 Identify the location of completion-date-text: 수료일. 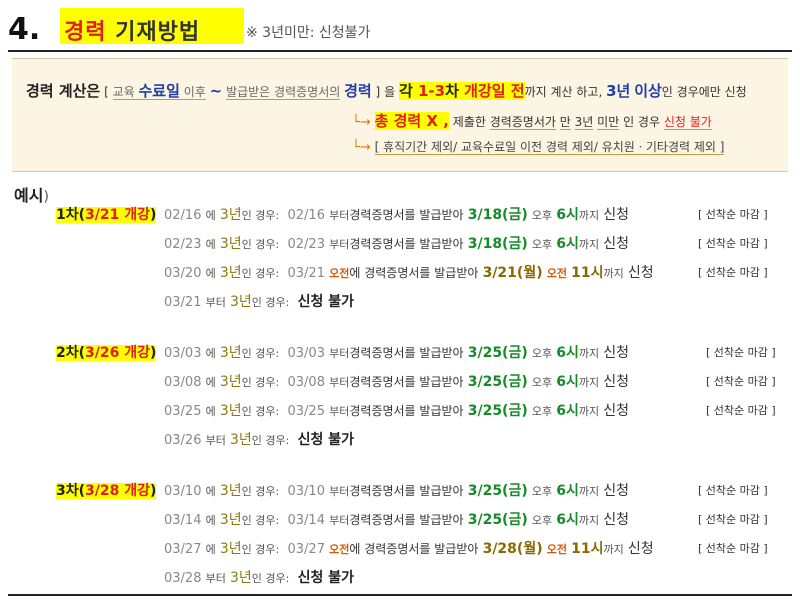
(159, 91).